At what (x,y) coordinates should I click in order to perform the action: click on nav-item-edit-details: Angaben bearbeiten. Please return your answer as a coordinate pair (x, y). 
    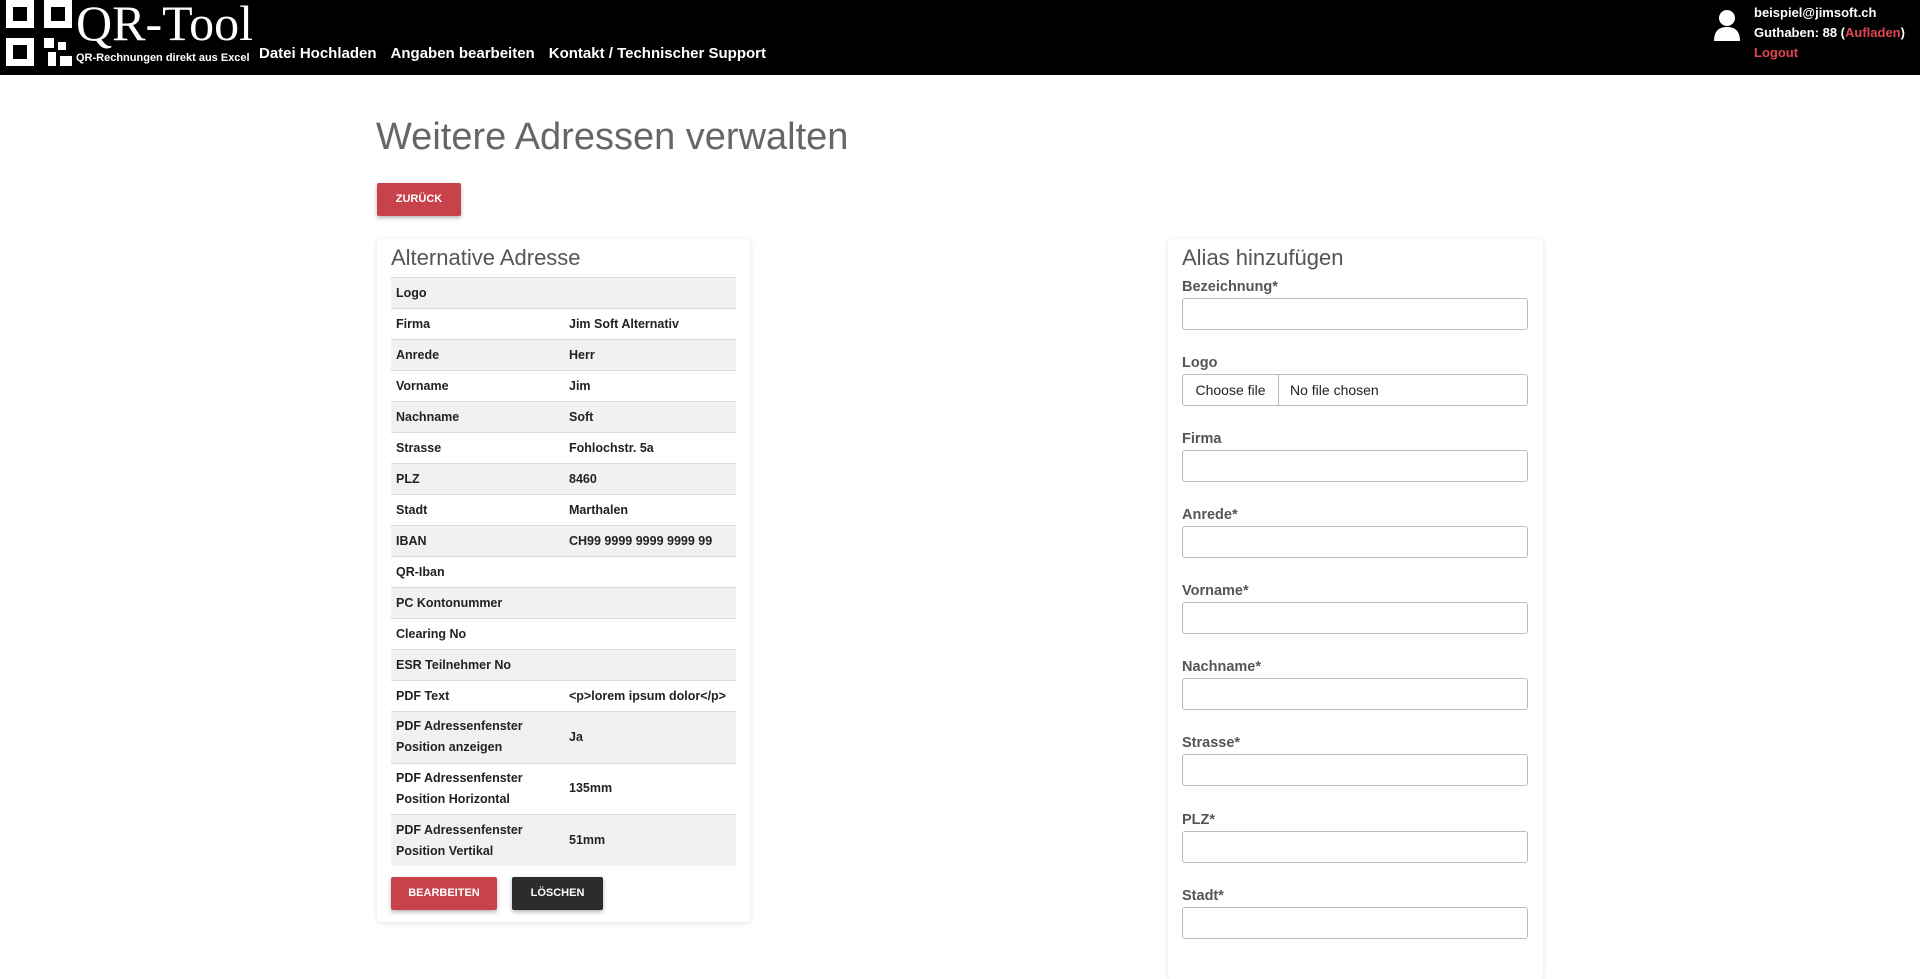
    Looking at the image, I should click on (463, 53).